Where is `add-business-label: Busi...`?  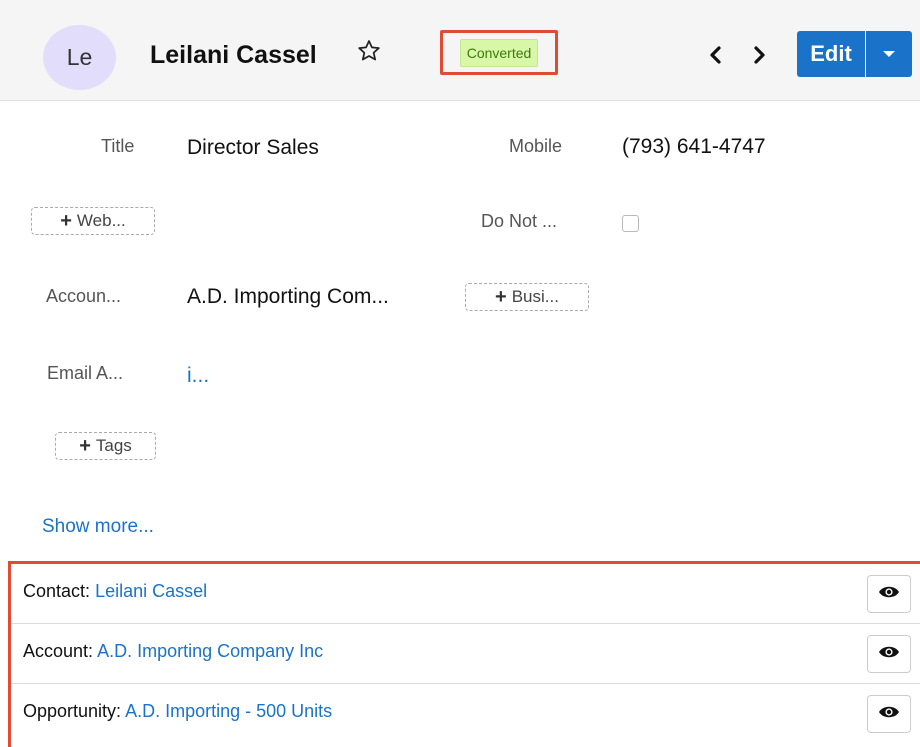
add-business-label: Busi... is located at coordinates (535, 296).